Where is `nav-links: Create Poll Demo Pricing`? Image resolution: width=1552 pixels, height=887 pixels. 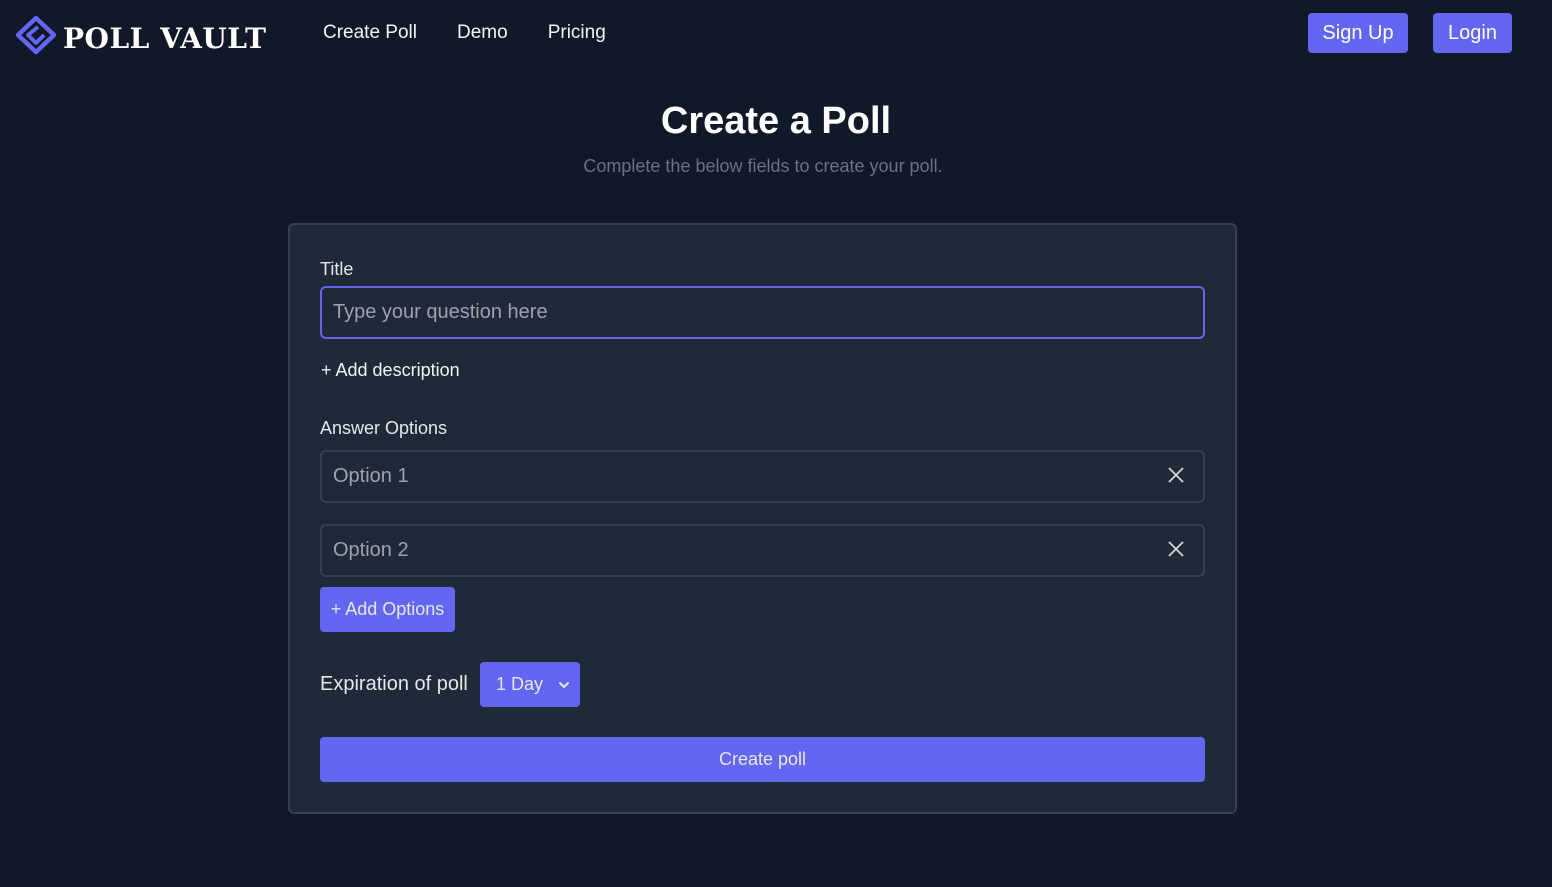
nav-links: Create Poll Demo Pricing is located at coordinates (484, 33).